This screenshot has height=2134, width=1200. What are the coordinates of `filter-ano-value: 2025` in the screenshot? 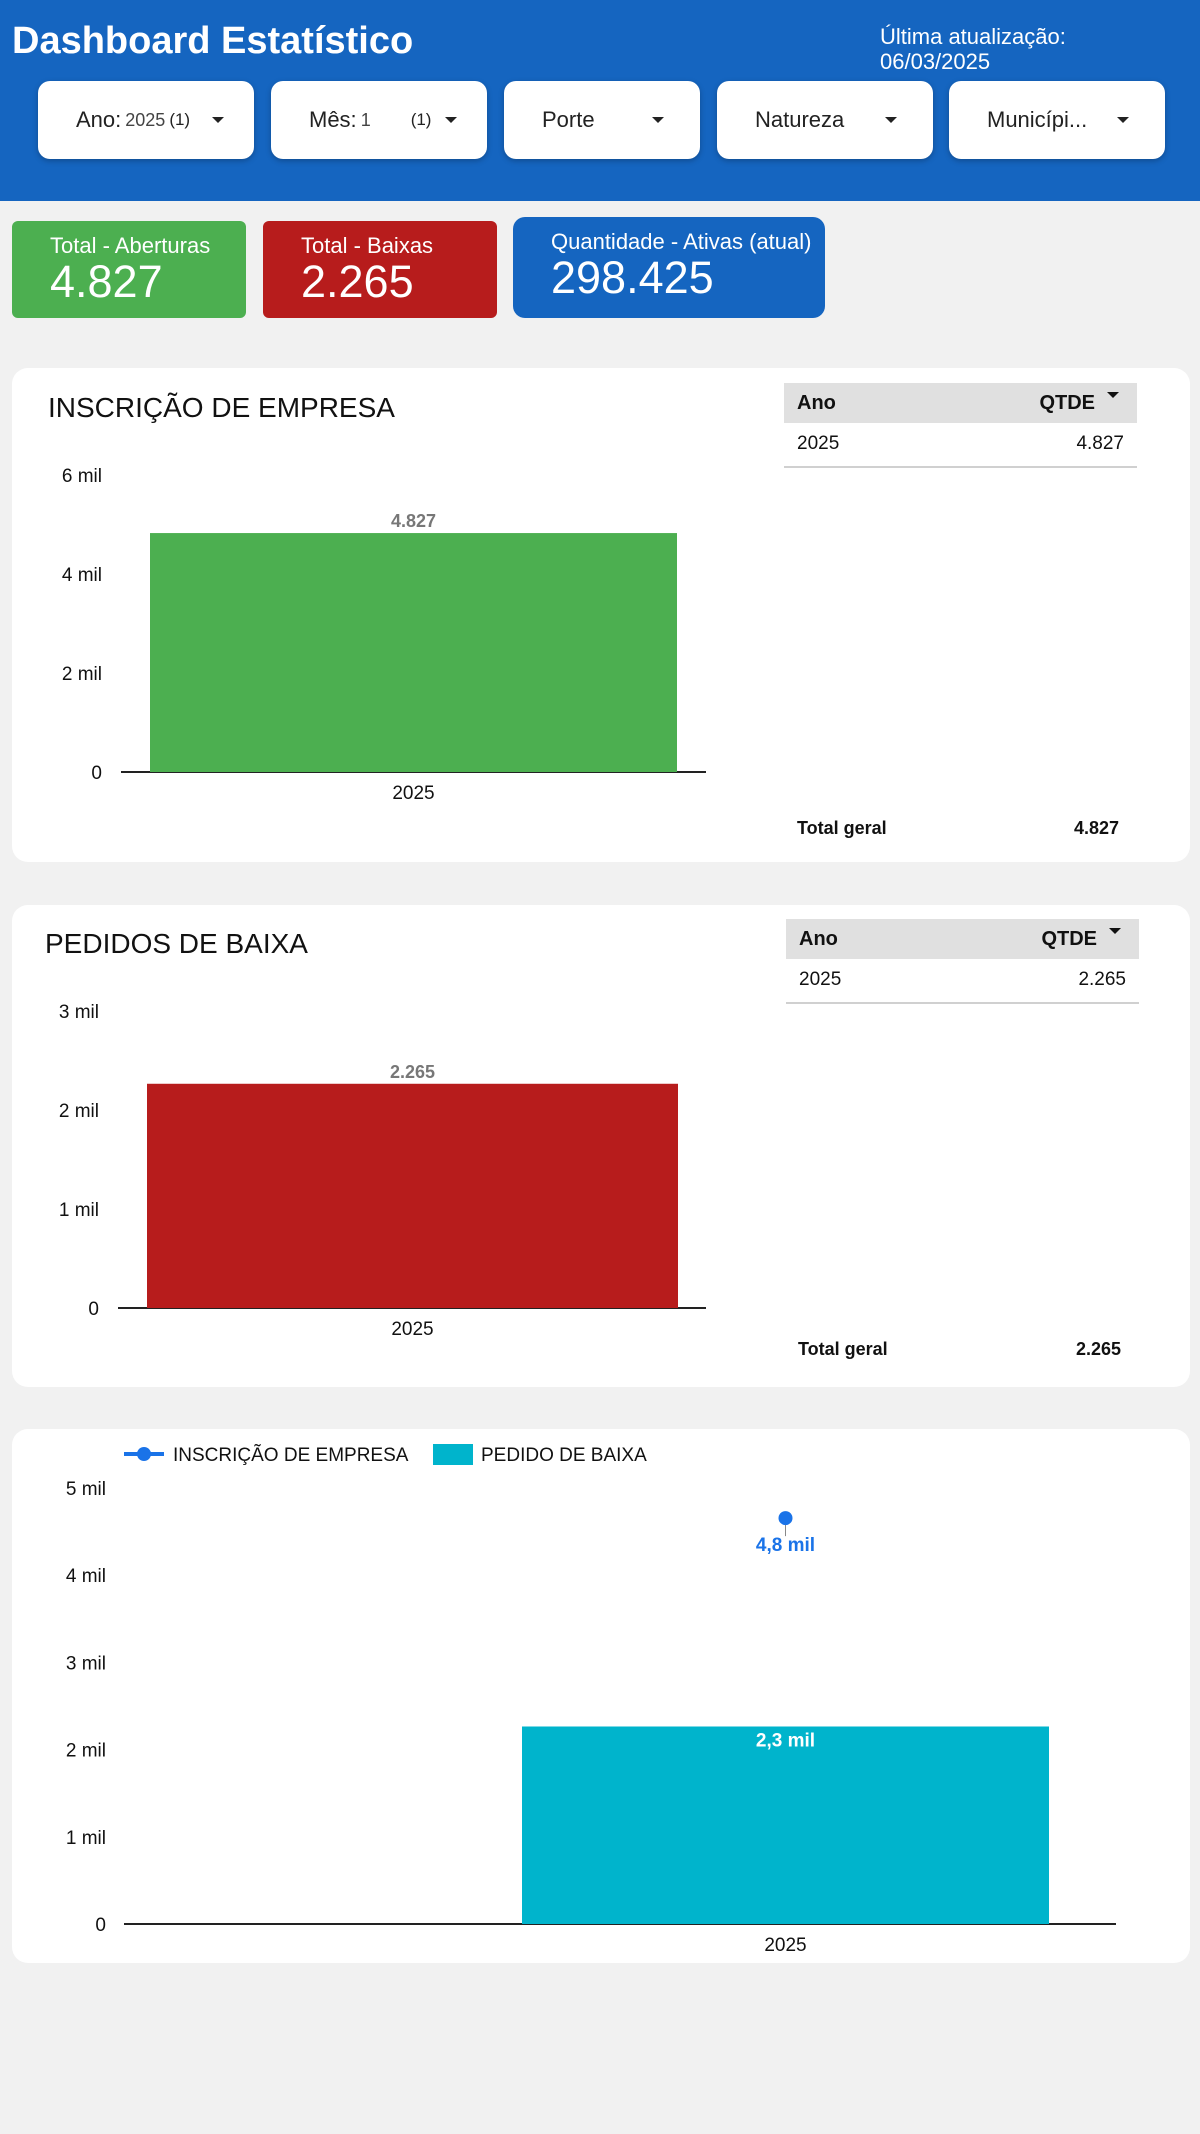 It's located at (145, 119).